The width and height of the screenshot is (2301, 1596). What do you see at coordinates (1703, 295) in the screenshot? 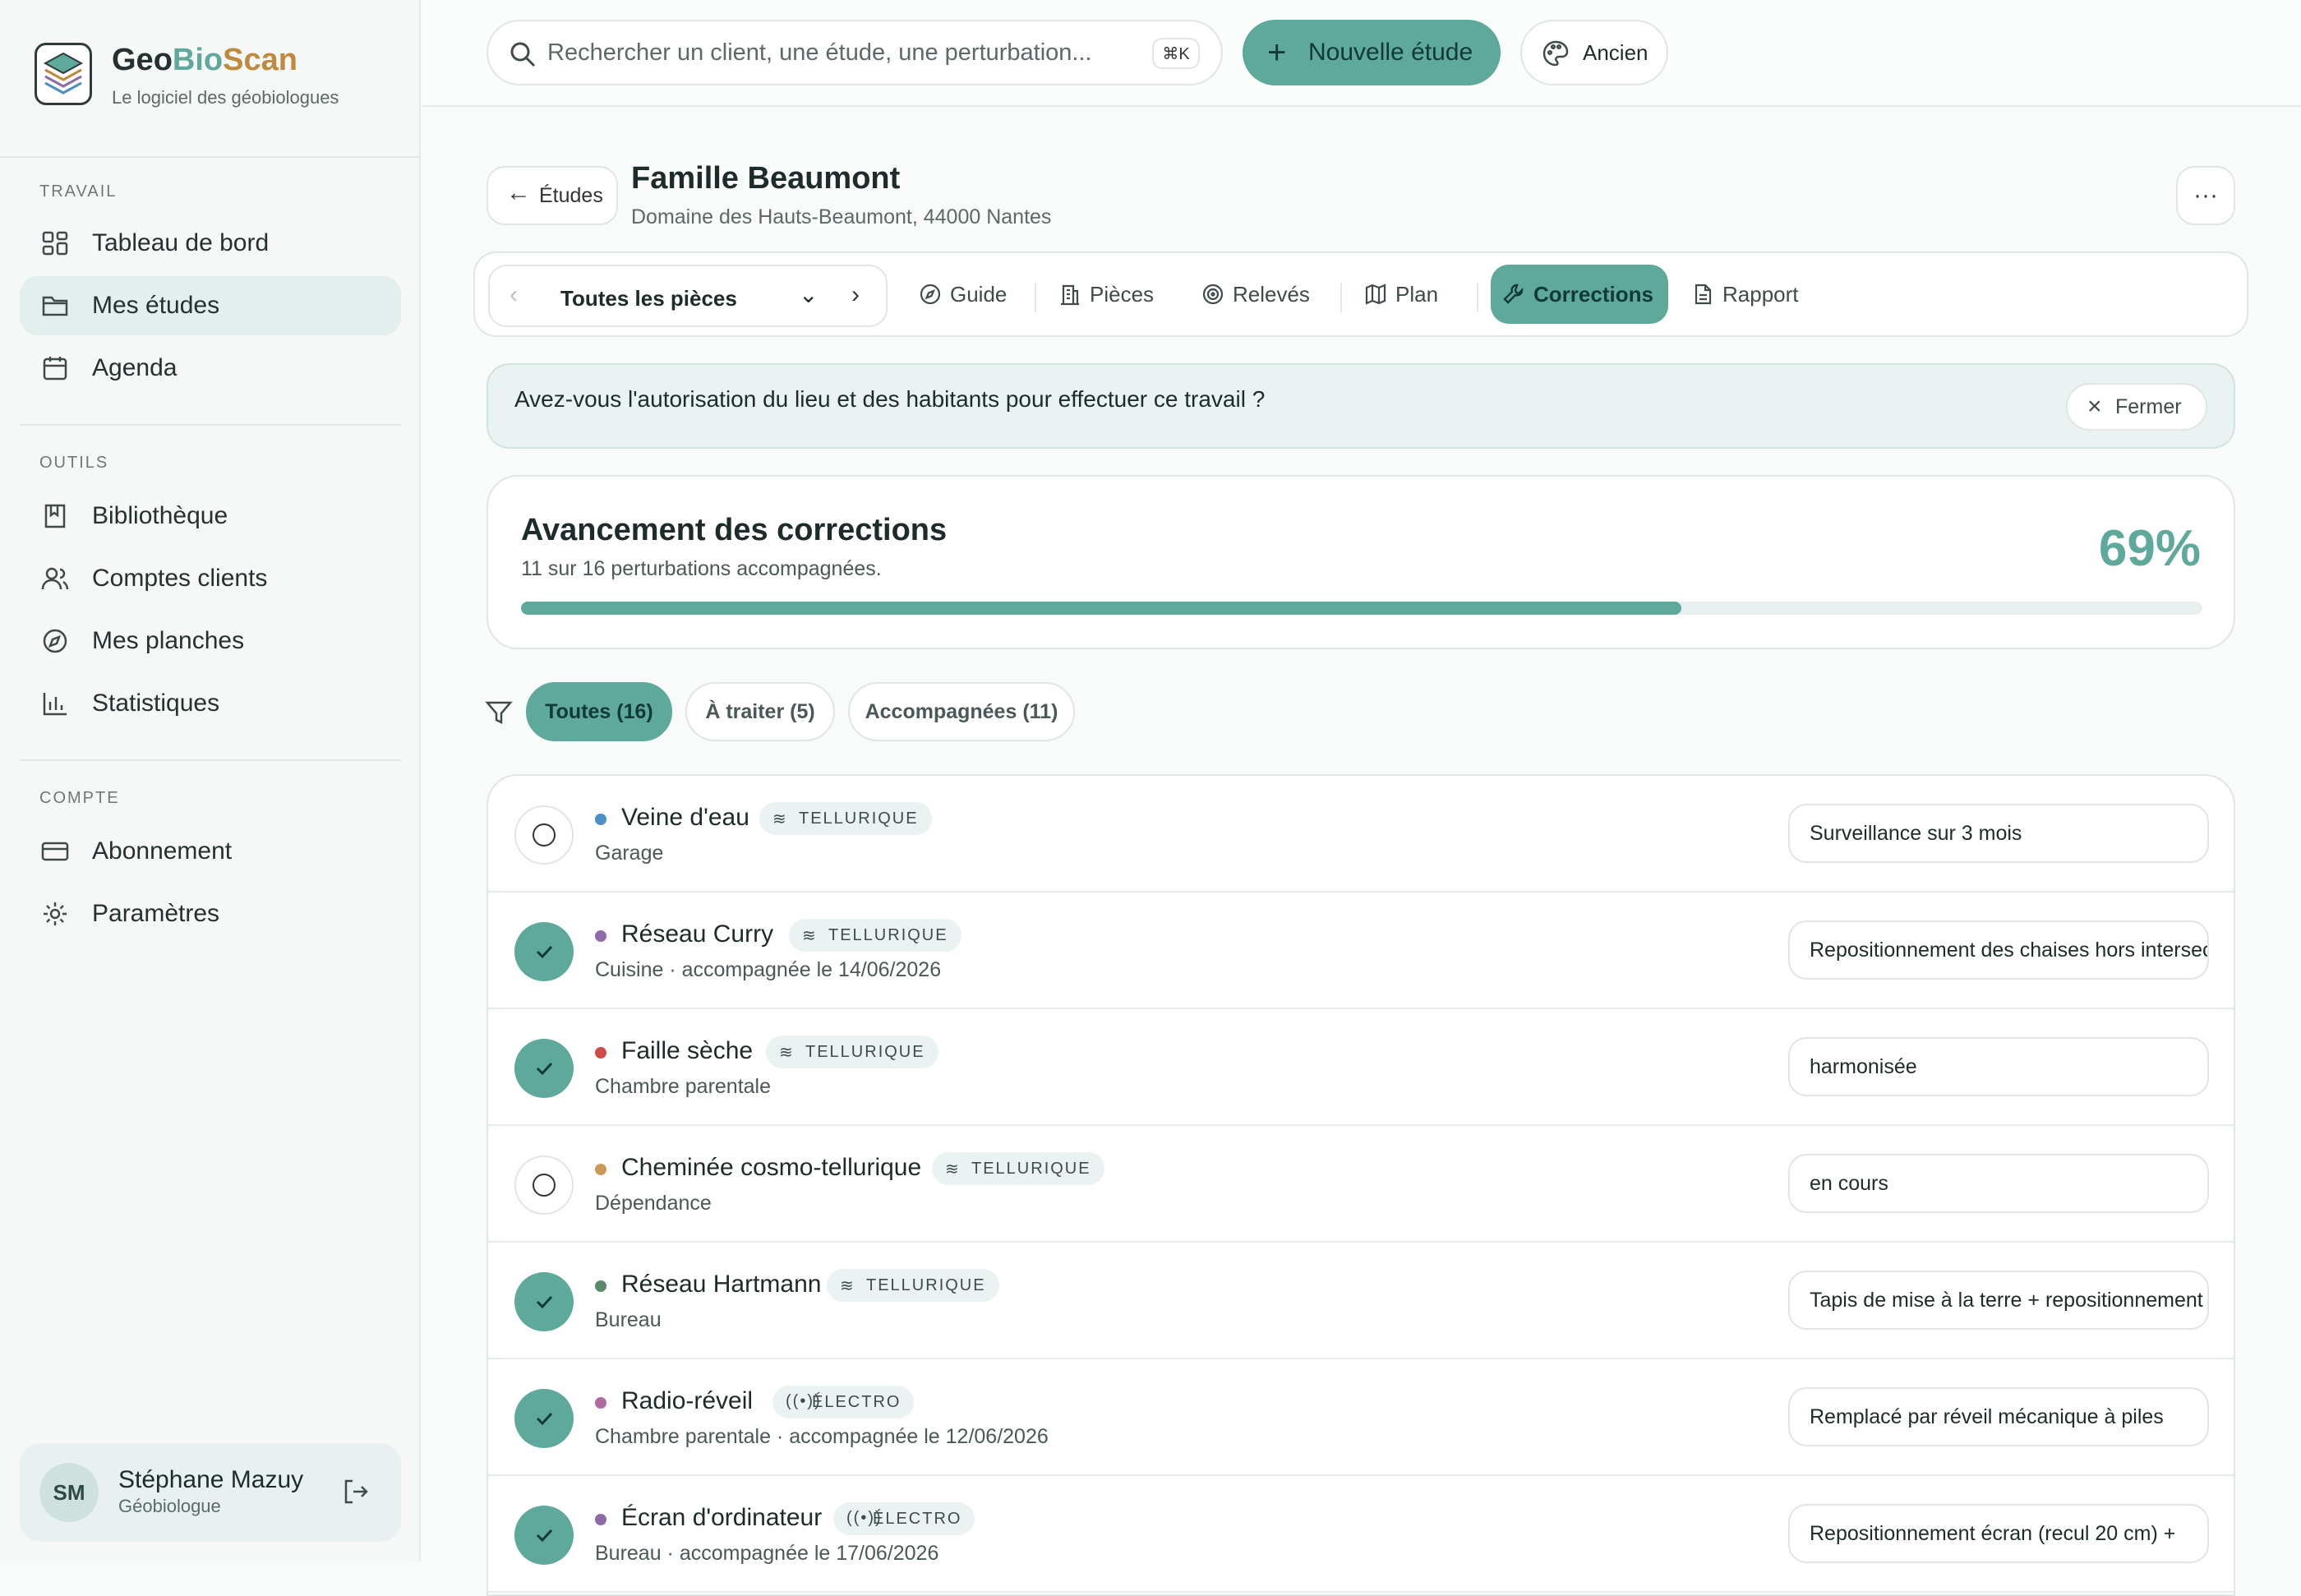
I see `document-icon` at bounding box center [1703, 295].